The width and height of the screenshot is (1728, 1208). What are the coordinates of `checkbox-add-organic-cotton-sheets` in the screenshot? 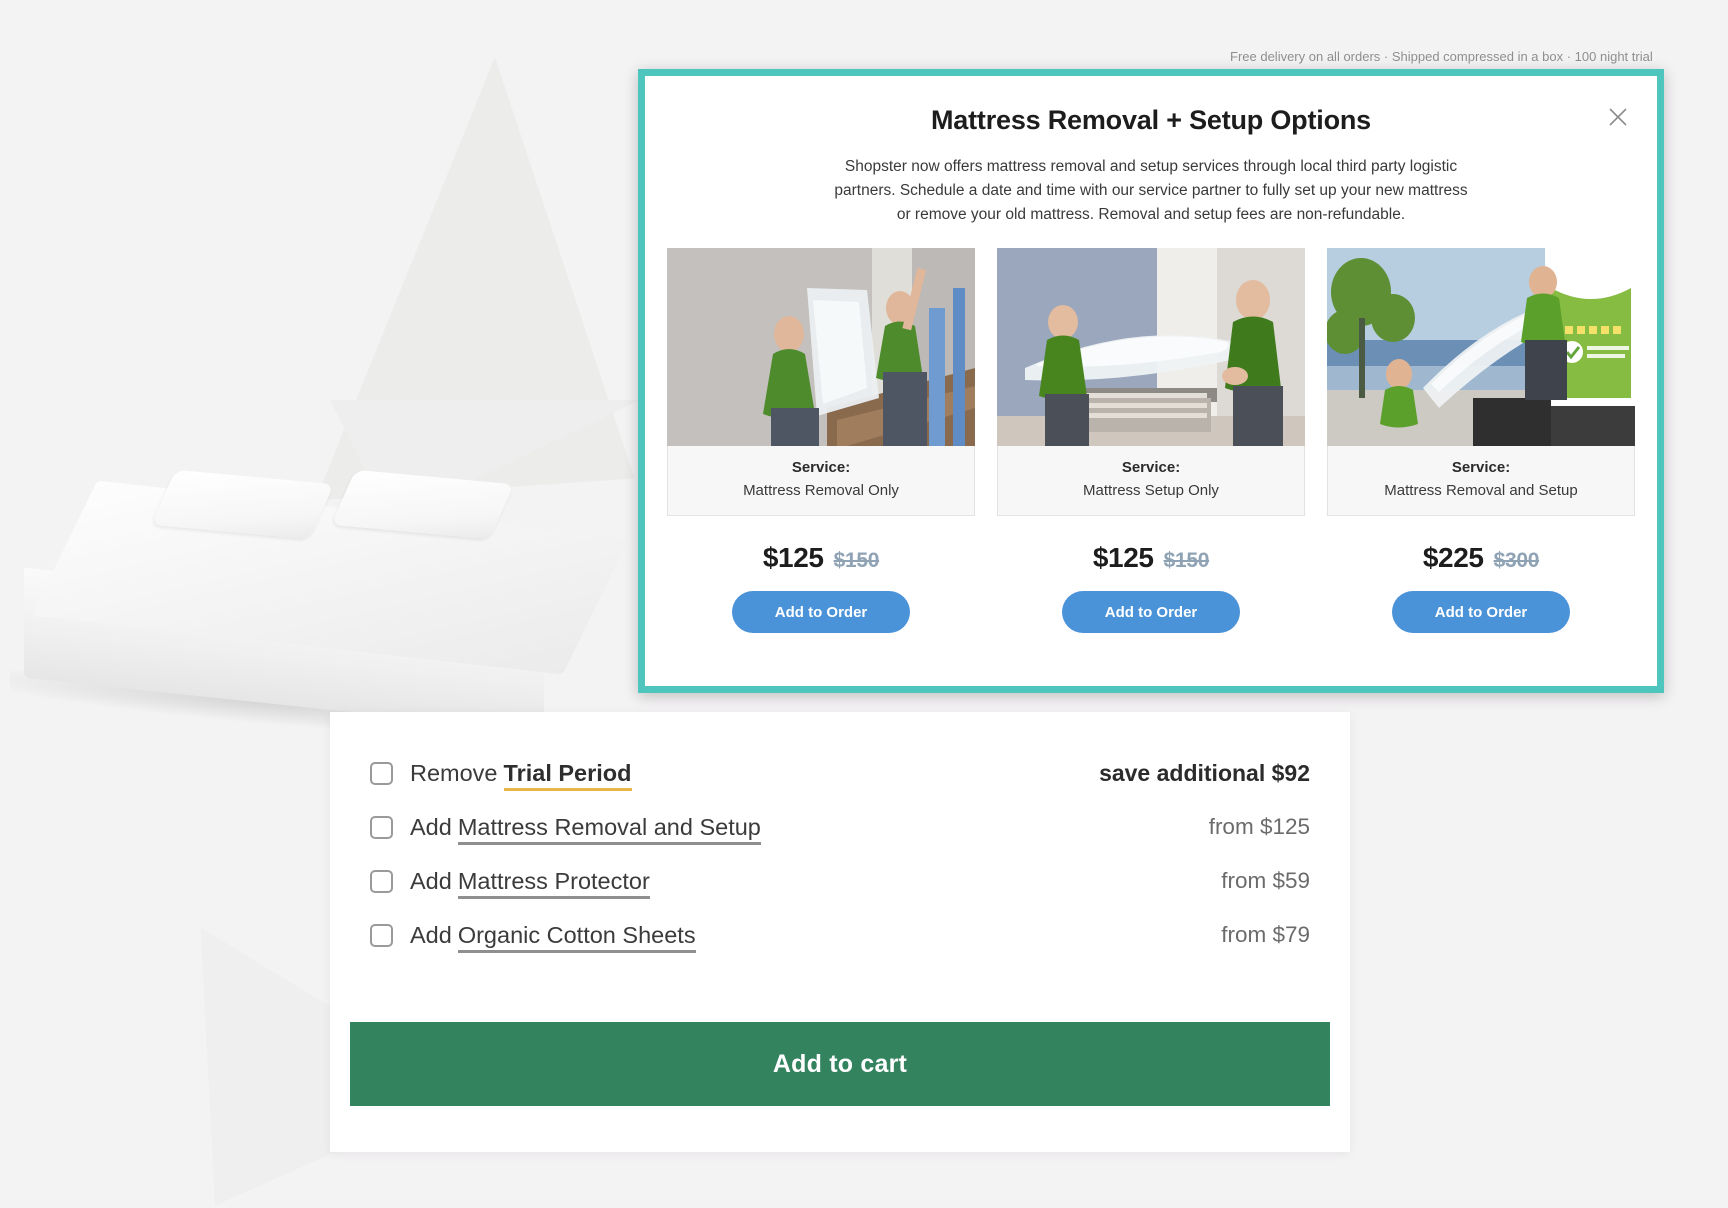 It's located at (381, 935).